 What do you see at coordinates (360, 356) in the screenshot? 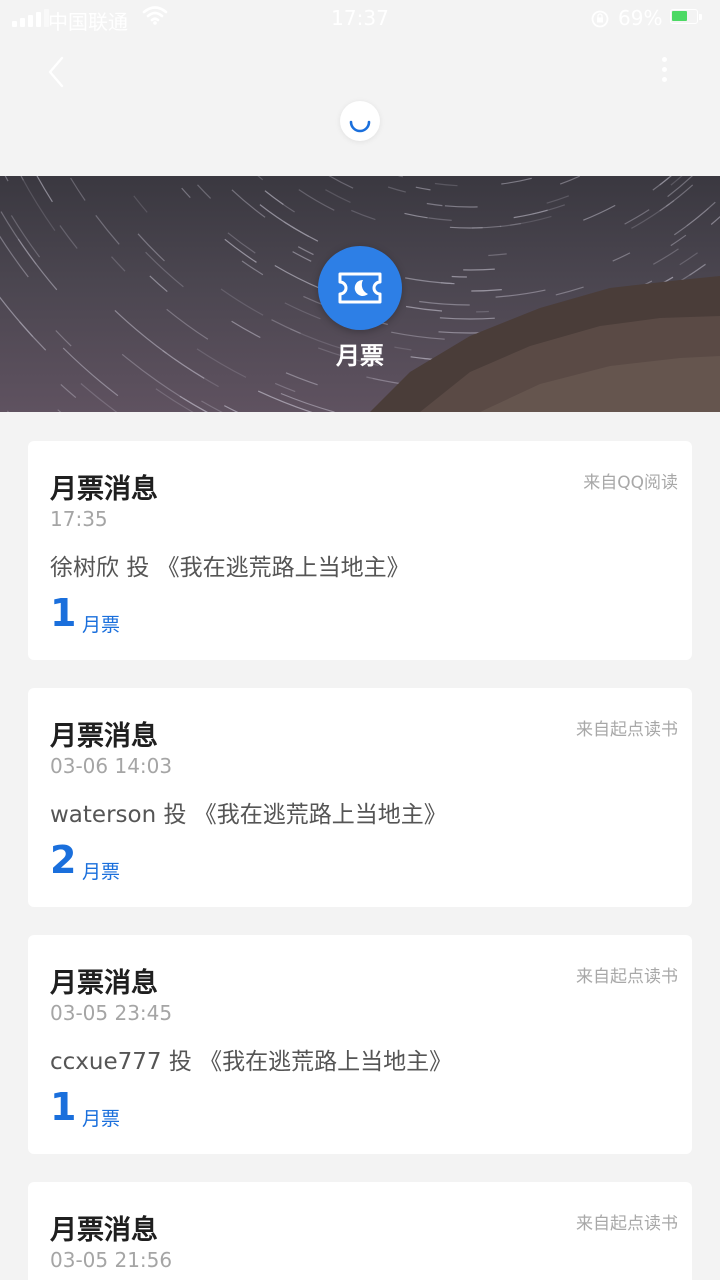
I see `banner-title: 月票` at bounding box center [360, 356].